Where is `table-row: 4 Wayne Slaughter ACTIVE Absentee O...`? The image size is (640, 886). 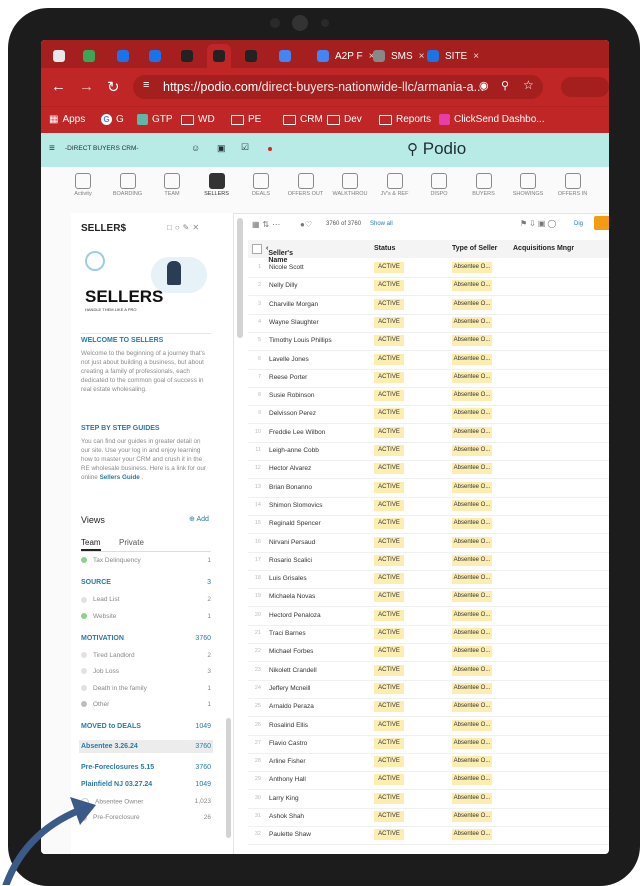 table-row: 4 Wayne Slaughter ACTIVE Absentee O... is located at coordinates (428, 323).